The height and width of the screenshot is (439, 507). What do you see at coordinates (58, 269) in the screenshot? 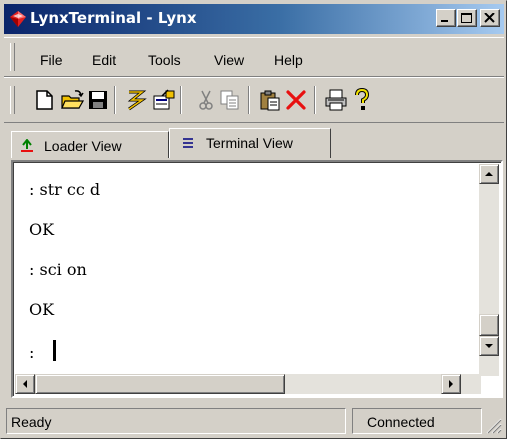
I see `terminal-line: : sci on` at bounding box center [58, 269].